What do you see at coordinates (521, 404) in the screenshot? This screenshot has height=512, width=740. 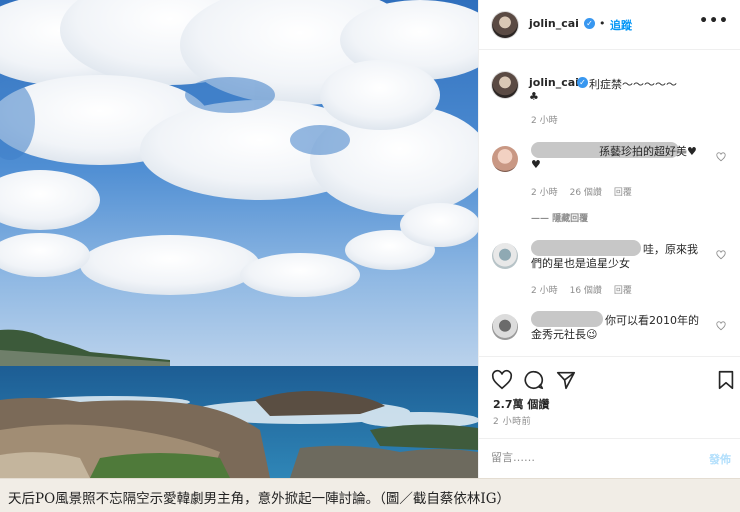 I see `likes-count: 2.7萬 個讚` at bounding box center [521, 404].